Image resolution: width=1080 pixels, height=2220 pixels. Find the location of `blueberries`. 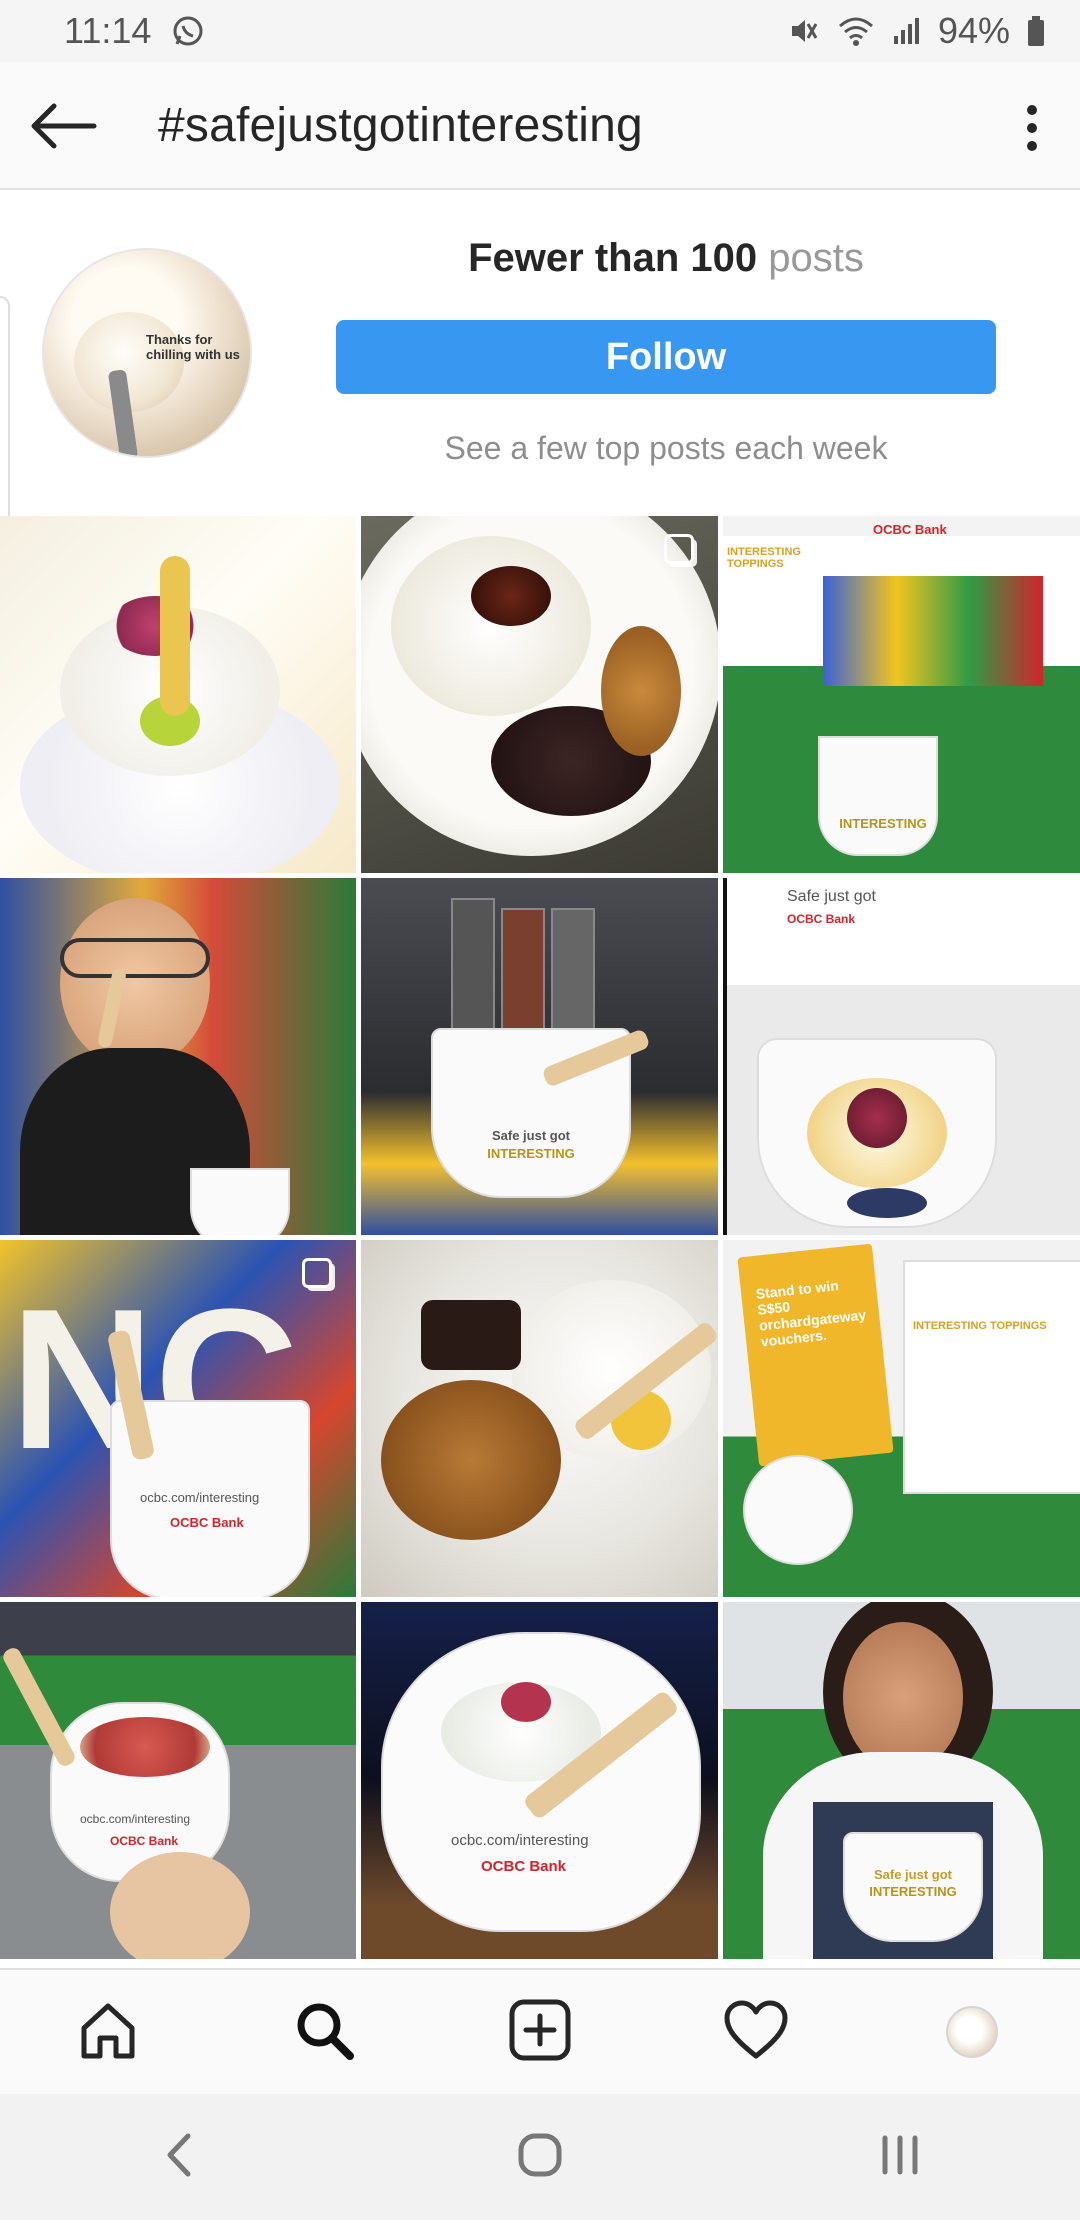

blueberries is located at coordinates (887, 1203).